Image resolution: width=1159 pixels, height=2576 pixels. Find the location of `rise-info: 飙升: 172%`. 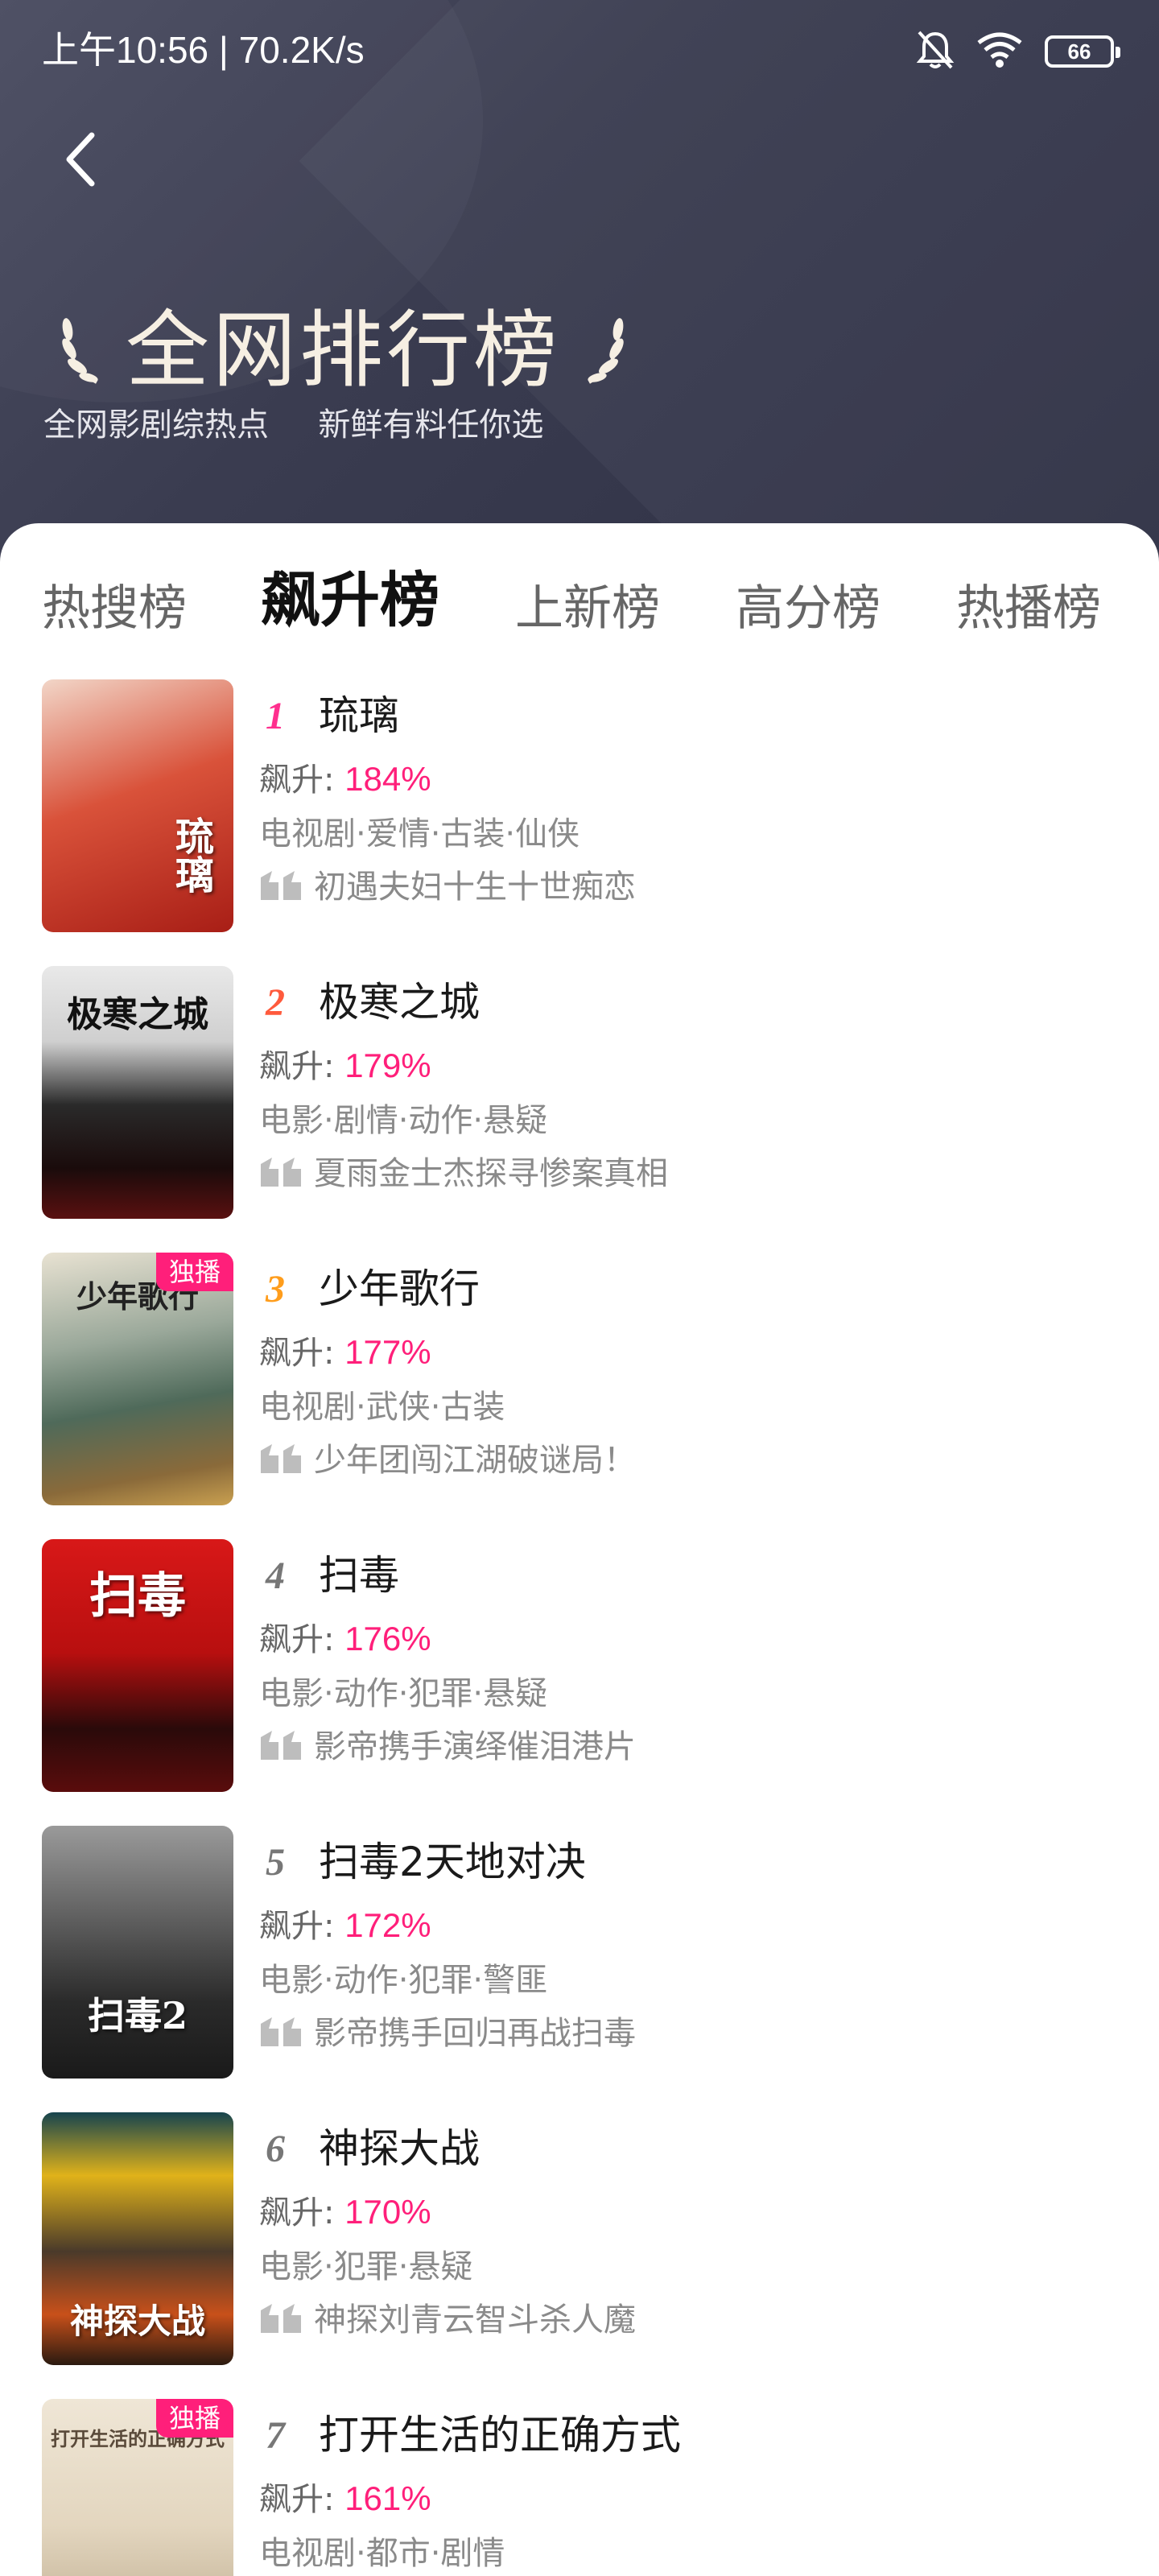

rise-info: 飙升: 172% is located at coordinates (345, 1926).